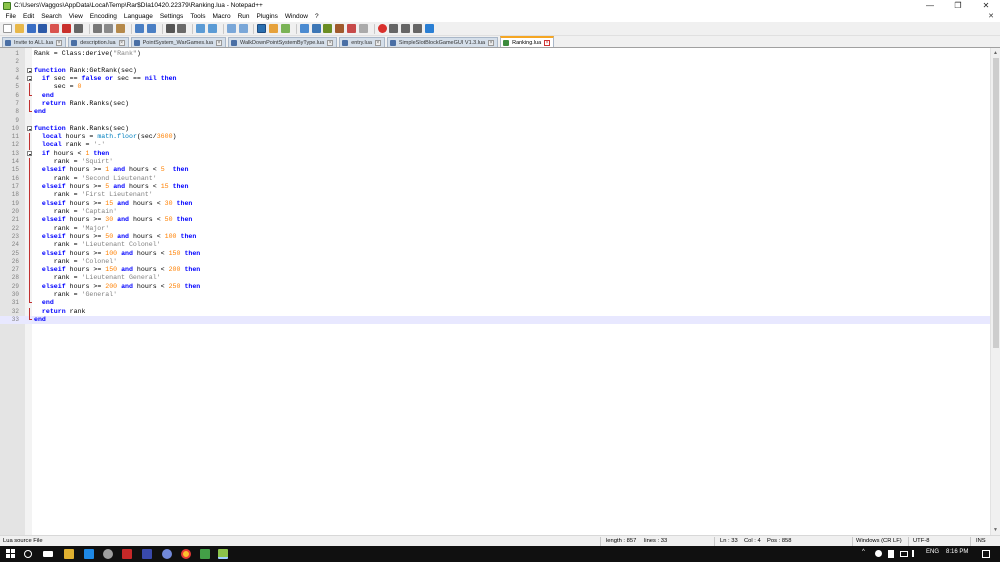 This screenshot has width=1000, height=562. What do you see at coordinates (48, 554) in the screenshot?
I see `task-view-icon` at bounding box center [48, 554].